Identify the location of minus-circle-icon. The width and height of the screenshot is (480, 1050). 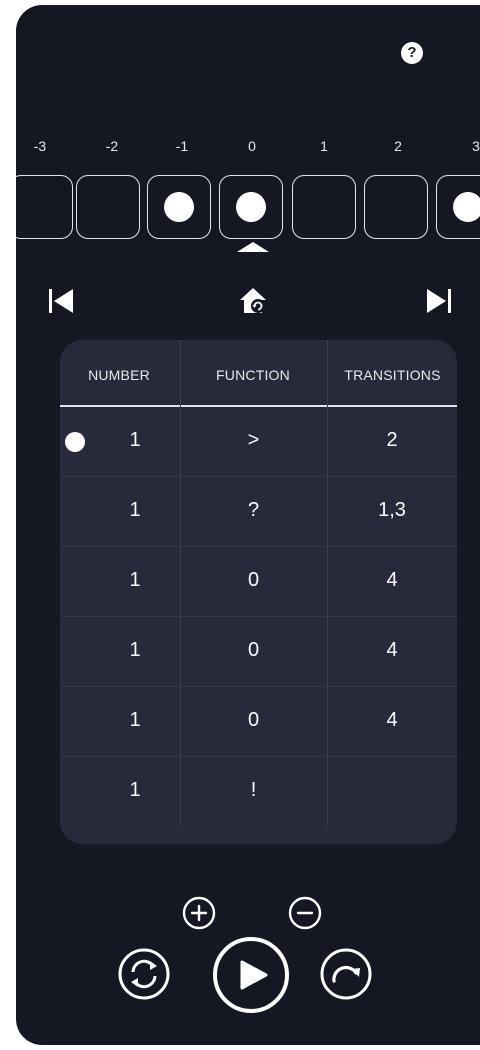
(305, 913).